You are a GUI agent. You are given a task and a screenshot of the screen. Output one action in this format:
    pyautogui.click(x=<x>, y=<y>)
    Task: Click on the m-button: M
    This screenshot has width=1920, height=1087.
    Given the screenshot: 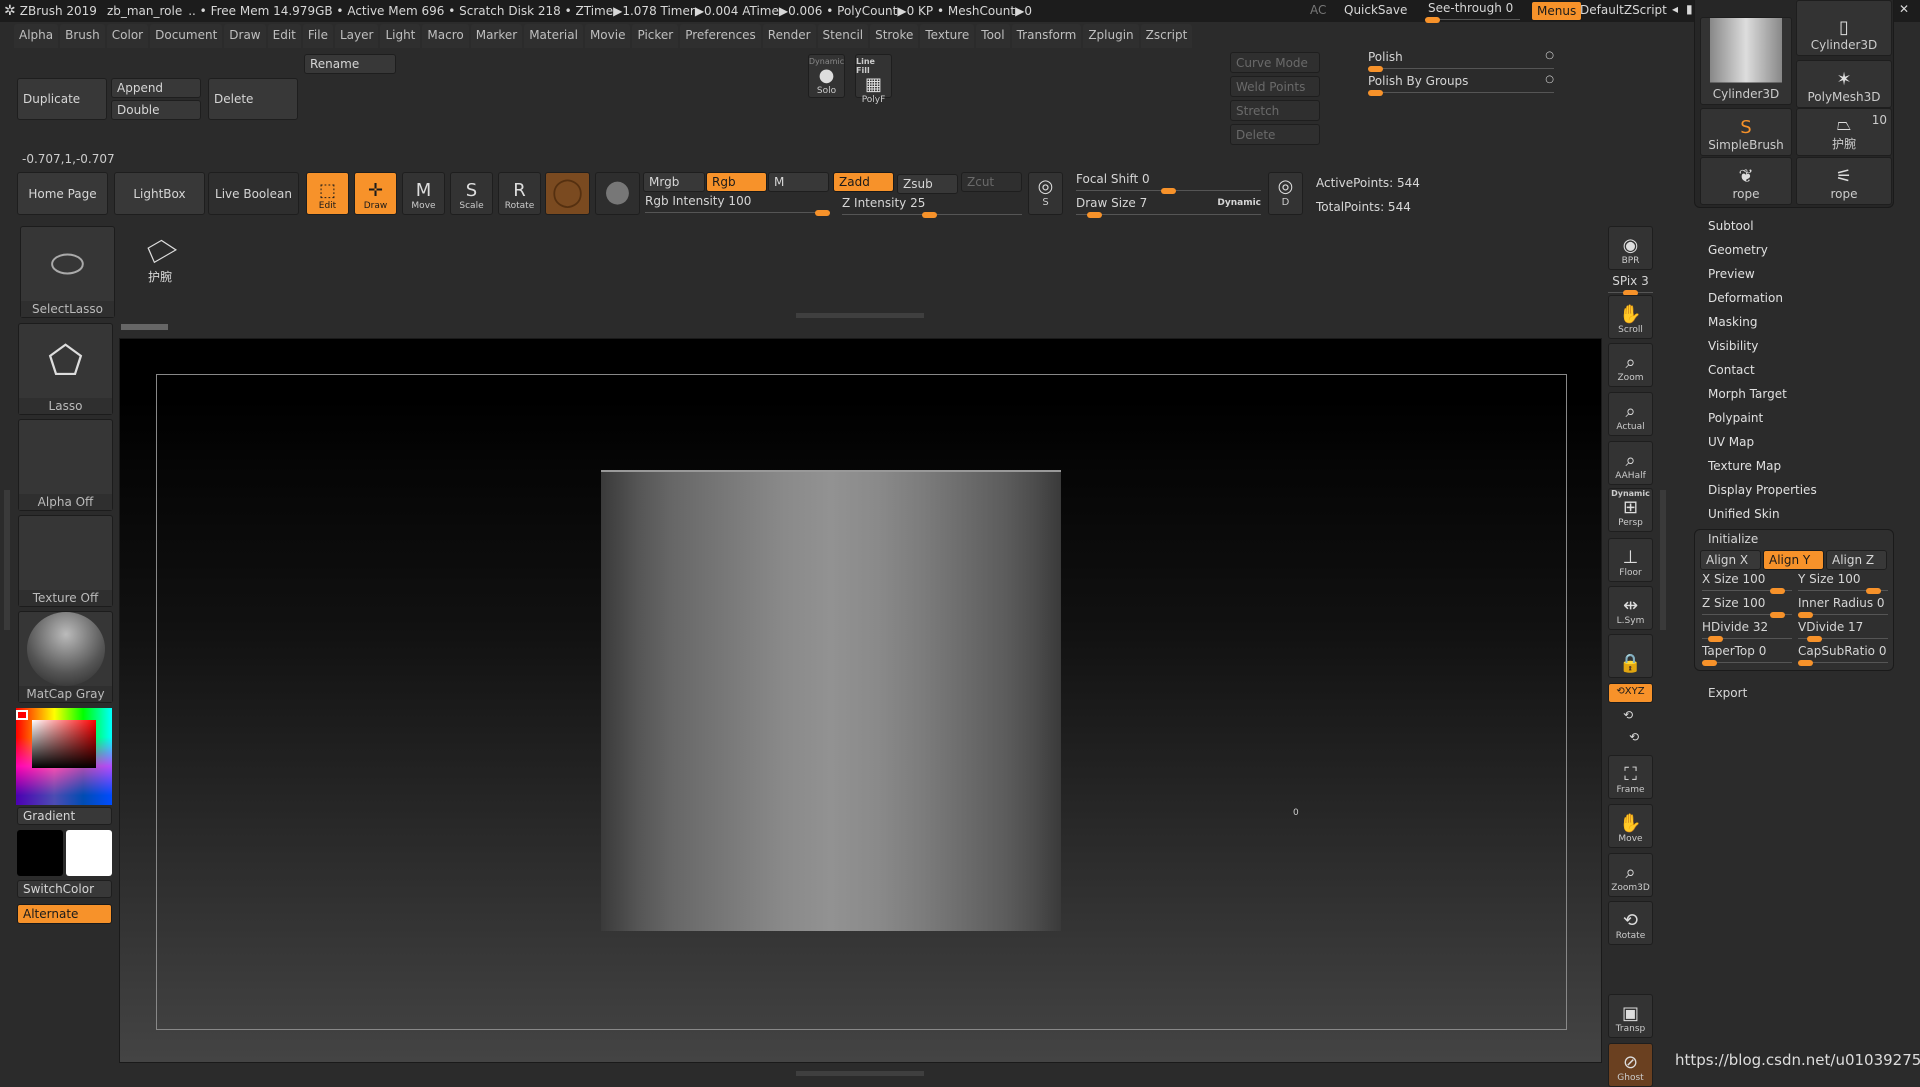 What is the action you would take?
    pyautogui.click(x=798, y=182)
    